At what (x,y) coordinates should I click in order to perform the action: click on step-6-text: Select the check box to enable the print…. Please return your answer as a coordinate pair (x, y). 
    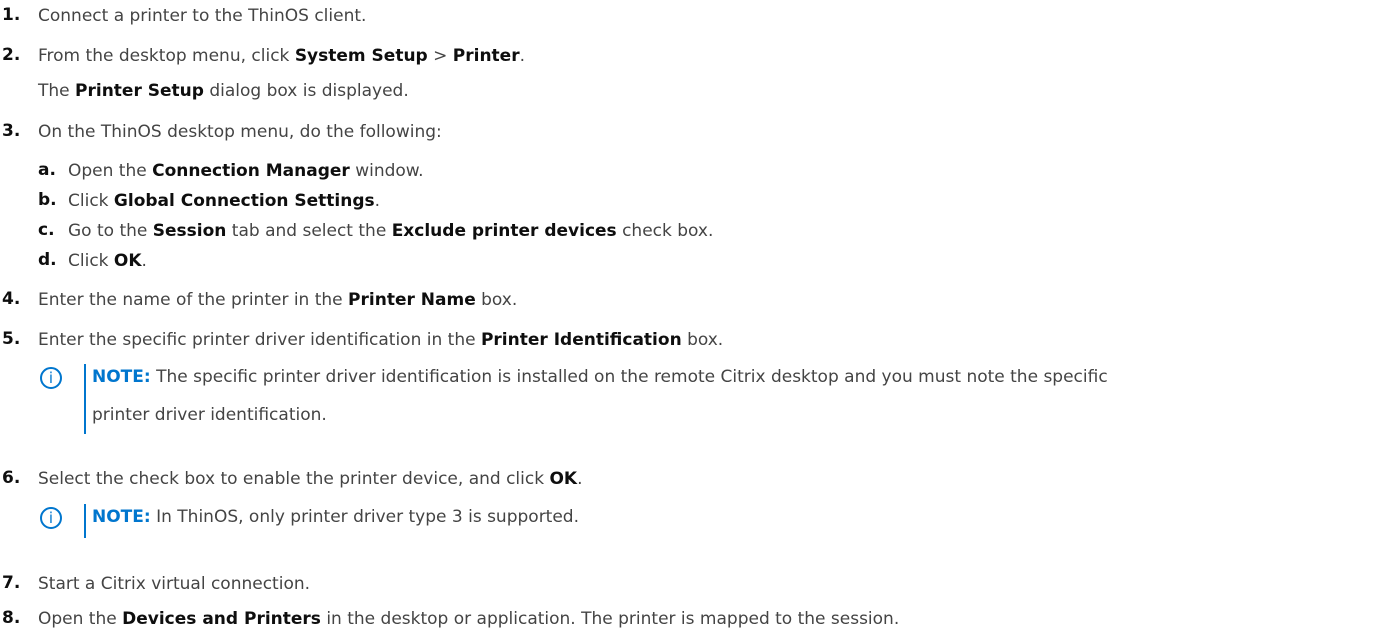
    Looking at the image, I should click on (310, 479).